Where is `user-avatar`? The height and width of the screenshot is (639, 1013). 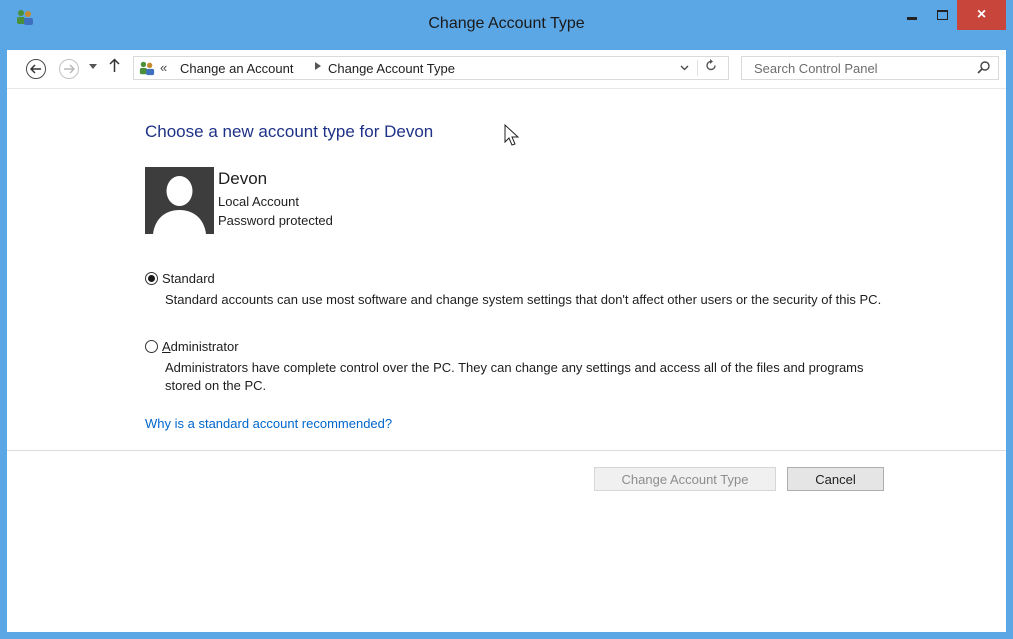 user-avatar is located at coordinates (179, 200).